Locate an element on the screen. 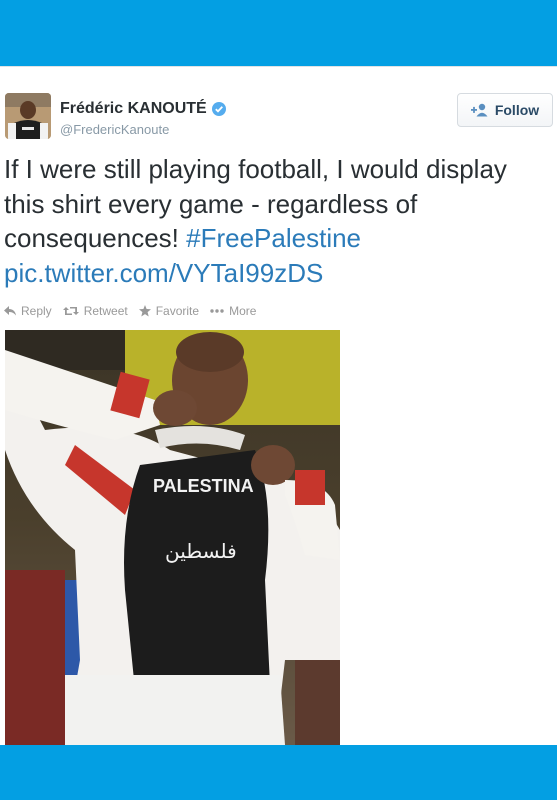  author-display-name: Frédéric KANOUTÉ is located at coordinates (133, 109).